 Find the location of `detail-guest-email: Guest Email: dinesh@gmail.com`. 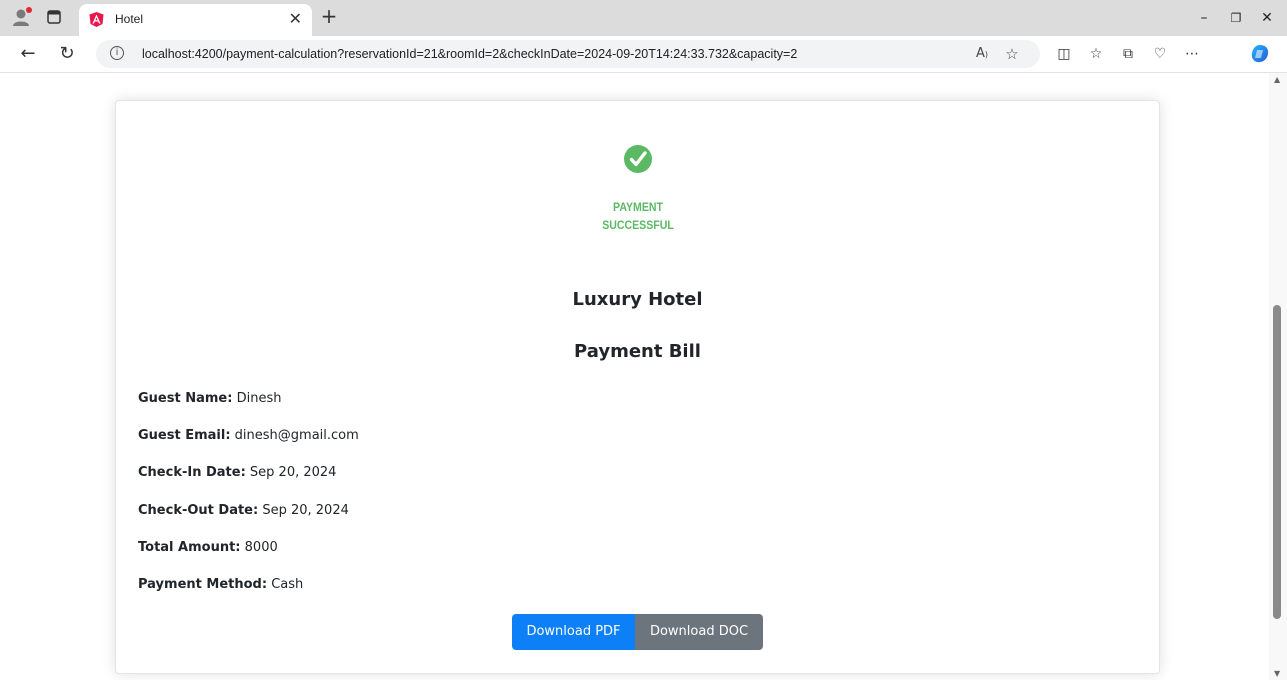

detail-guest-email: Guest Email: dinesh@gmail.com is located at coordinates (248, 435).